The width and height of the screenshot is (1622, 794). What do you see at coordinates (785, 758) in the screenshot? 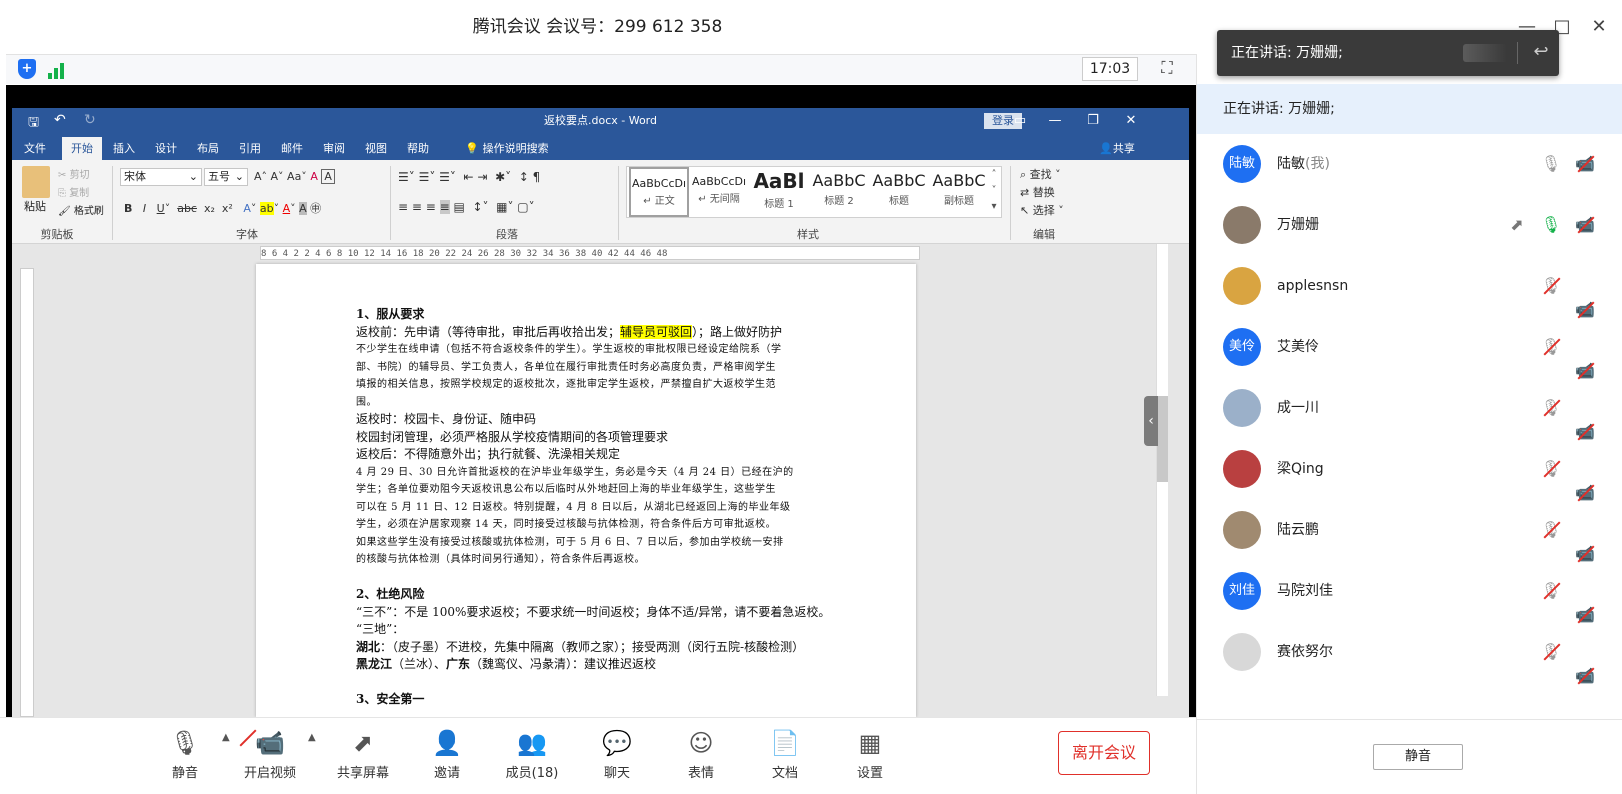
I see `docs-button: 📄 文档` at bounding box center [785, 758].